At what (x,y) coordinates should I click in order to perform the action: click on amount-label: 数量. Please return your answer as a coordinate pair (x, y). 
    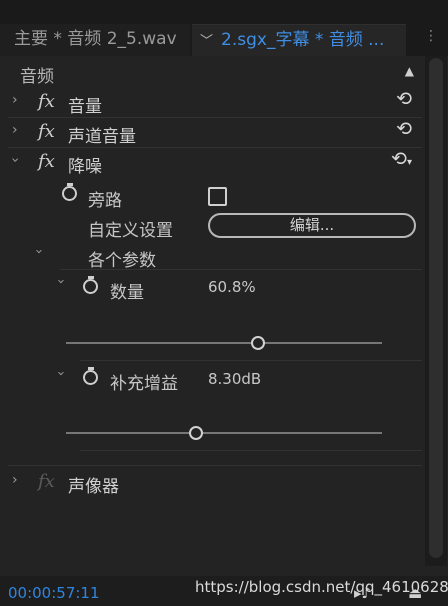
    Looking at the image, I should click on (127, 293).